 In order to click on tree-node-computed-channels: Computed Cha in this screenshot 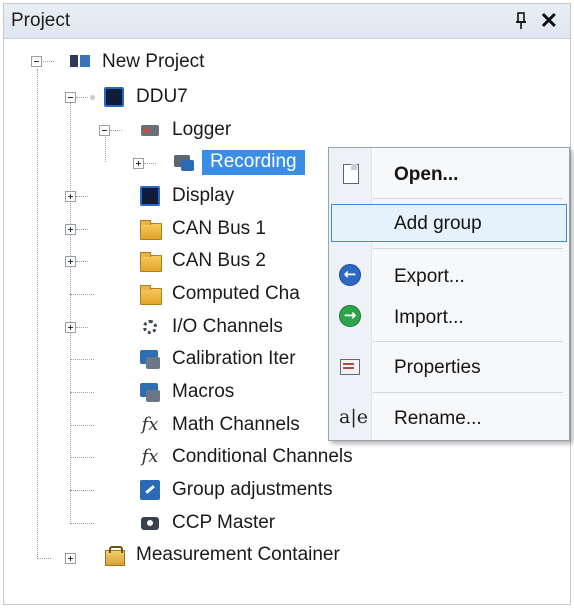, I will do `click(219, 294)`.